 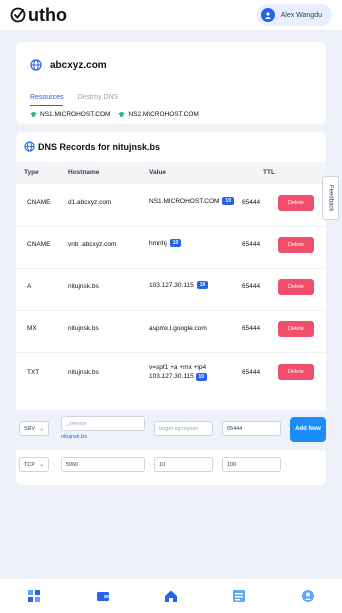 What do you see at coordinates (308, 596) in the screenshot?
I see `profile-icon` at bounding box center [308, 596].